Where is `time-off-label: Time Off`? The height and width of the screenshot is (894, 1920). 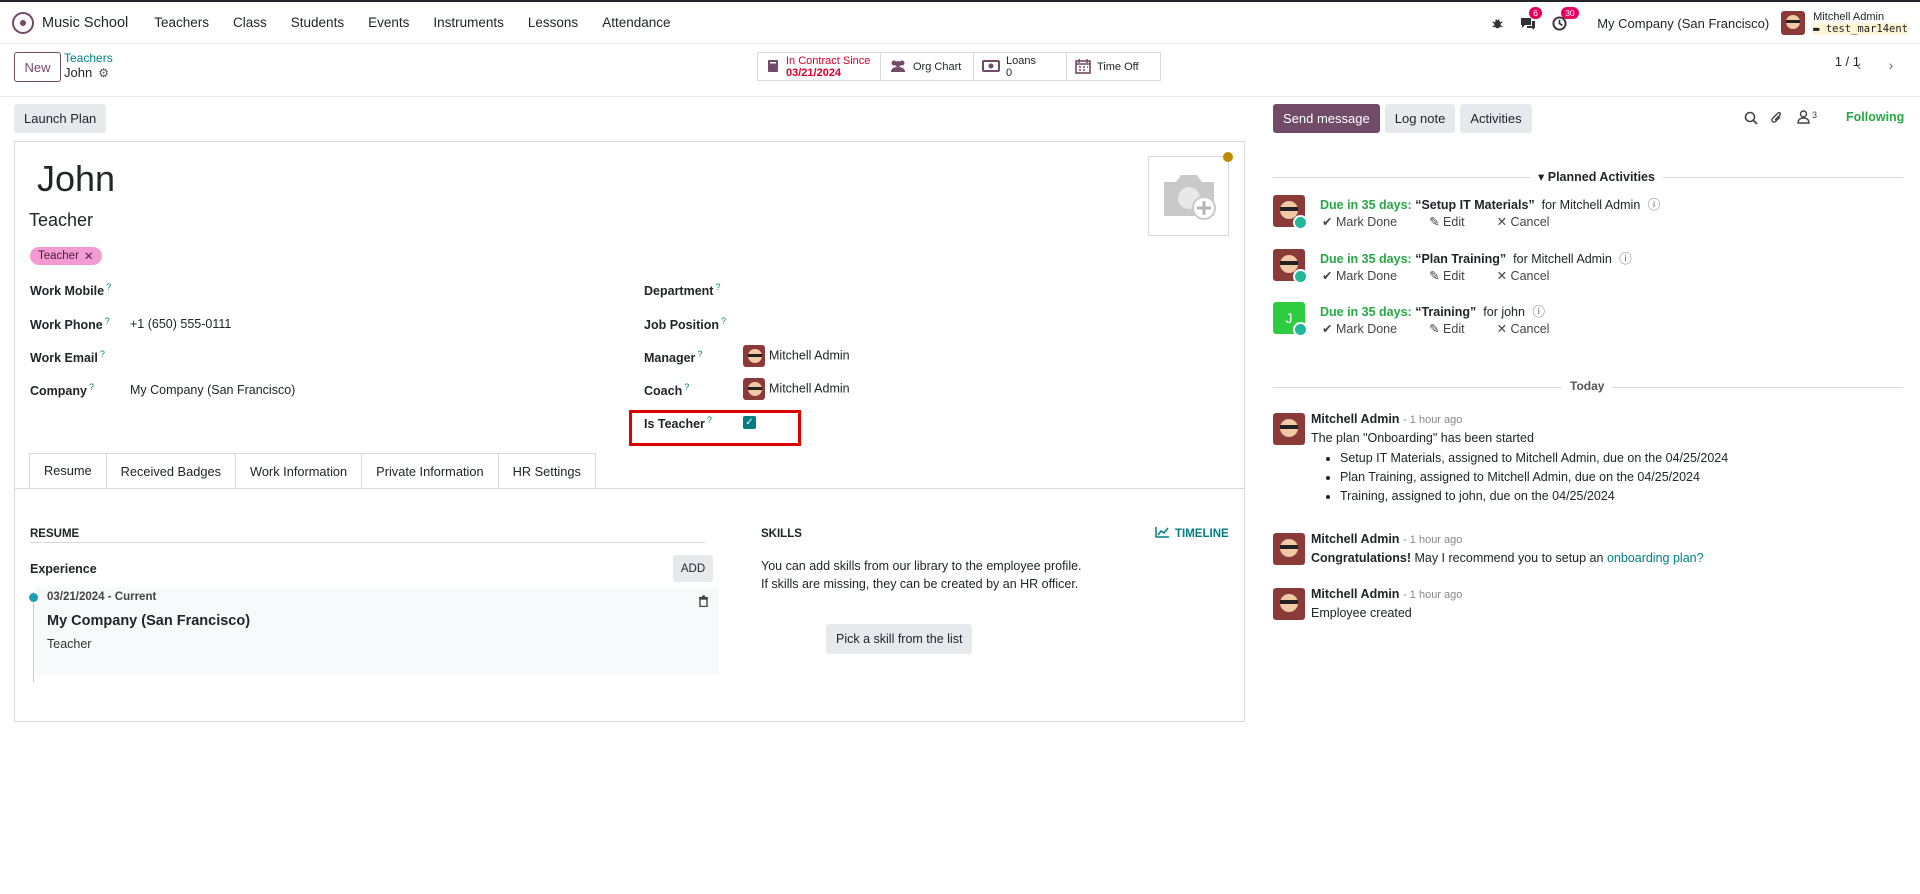
time-off-label: Time Off is located at coordinates (1118, 66).